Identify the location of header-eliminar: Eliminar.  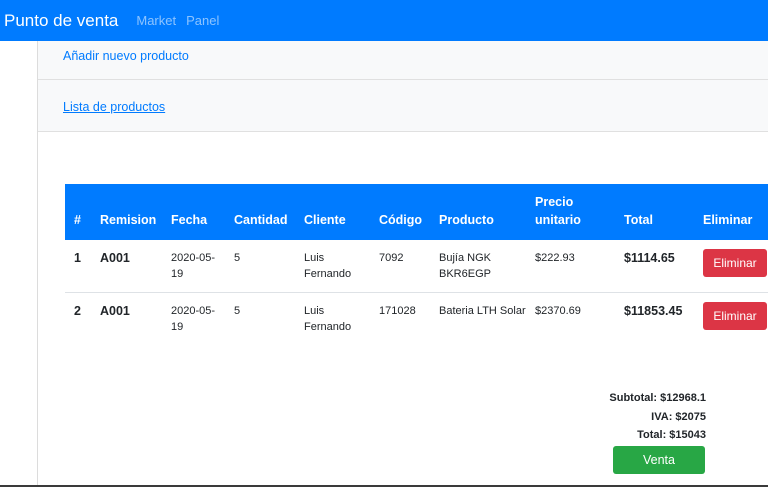
(728, 220).